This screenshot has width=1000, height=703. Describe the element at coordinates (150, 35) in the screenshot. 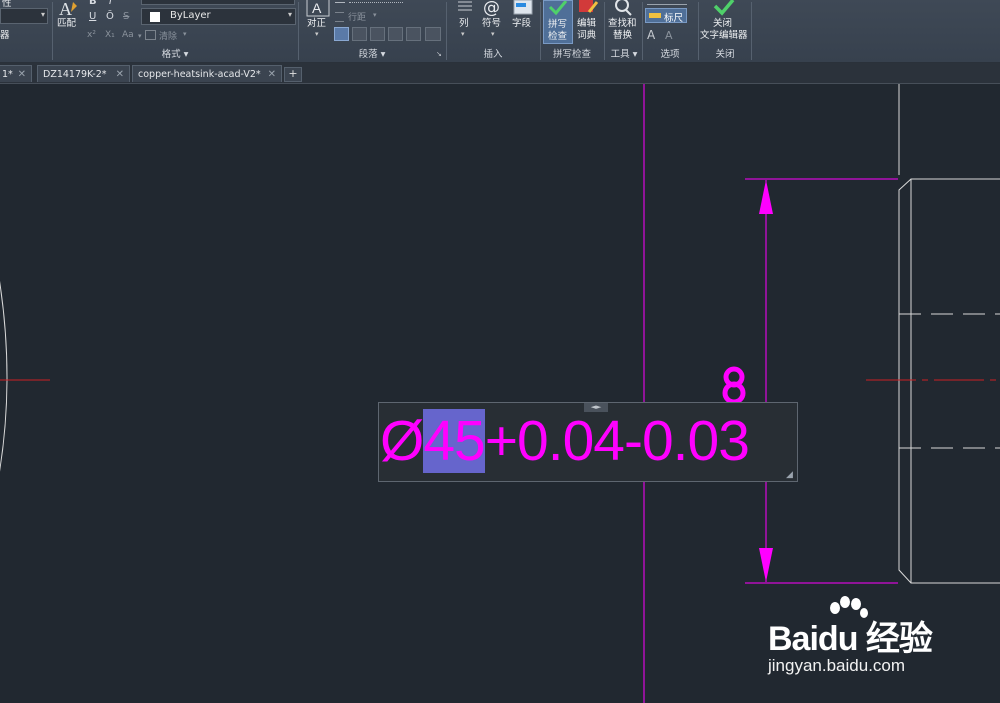

I see `eraser-icon` at that location.